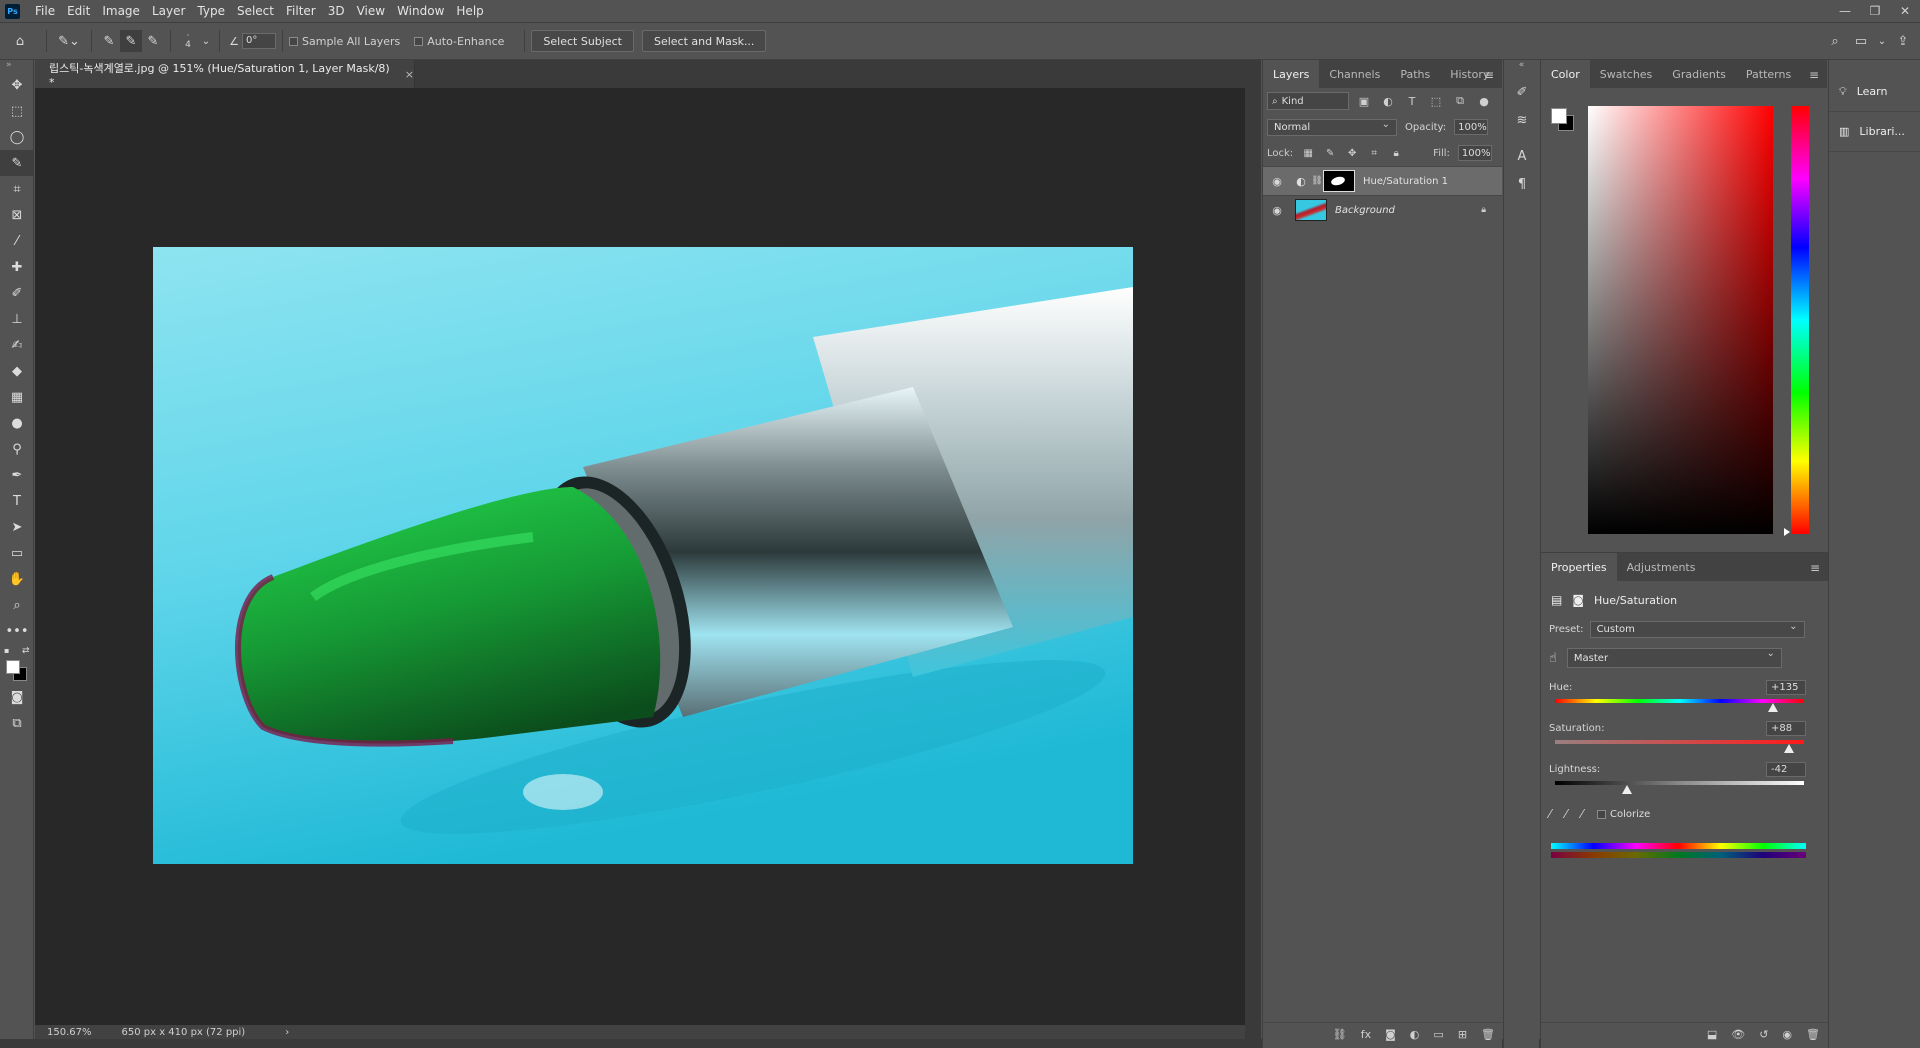 Image resolution: width=1920 pixels, height=1048 pixels. What do you see at coordinates (259, 41) in the screenshot?
I see `angle-input: 0°` at bounding box center [259, 41].